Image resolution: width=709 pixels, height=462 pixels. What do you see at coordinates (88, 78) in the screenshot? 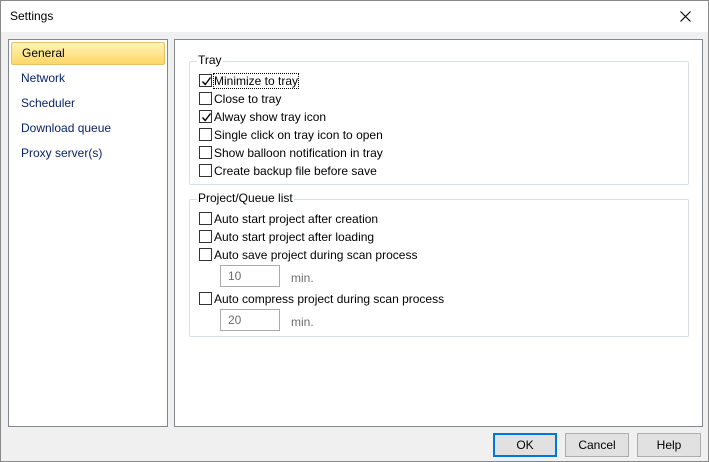
I see `sidebar-item-network: Network` at bounding box center [88, 78].